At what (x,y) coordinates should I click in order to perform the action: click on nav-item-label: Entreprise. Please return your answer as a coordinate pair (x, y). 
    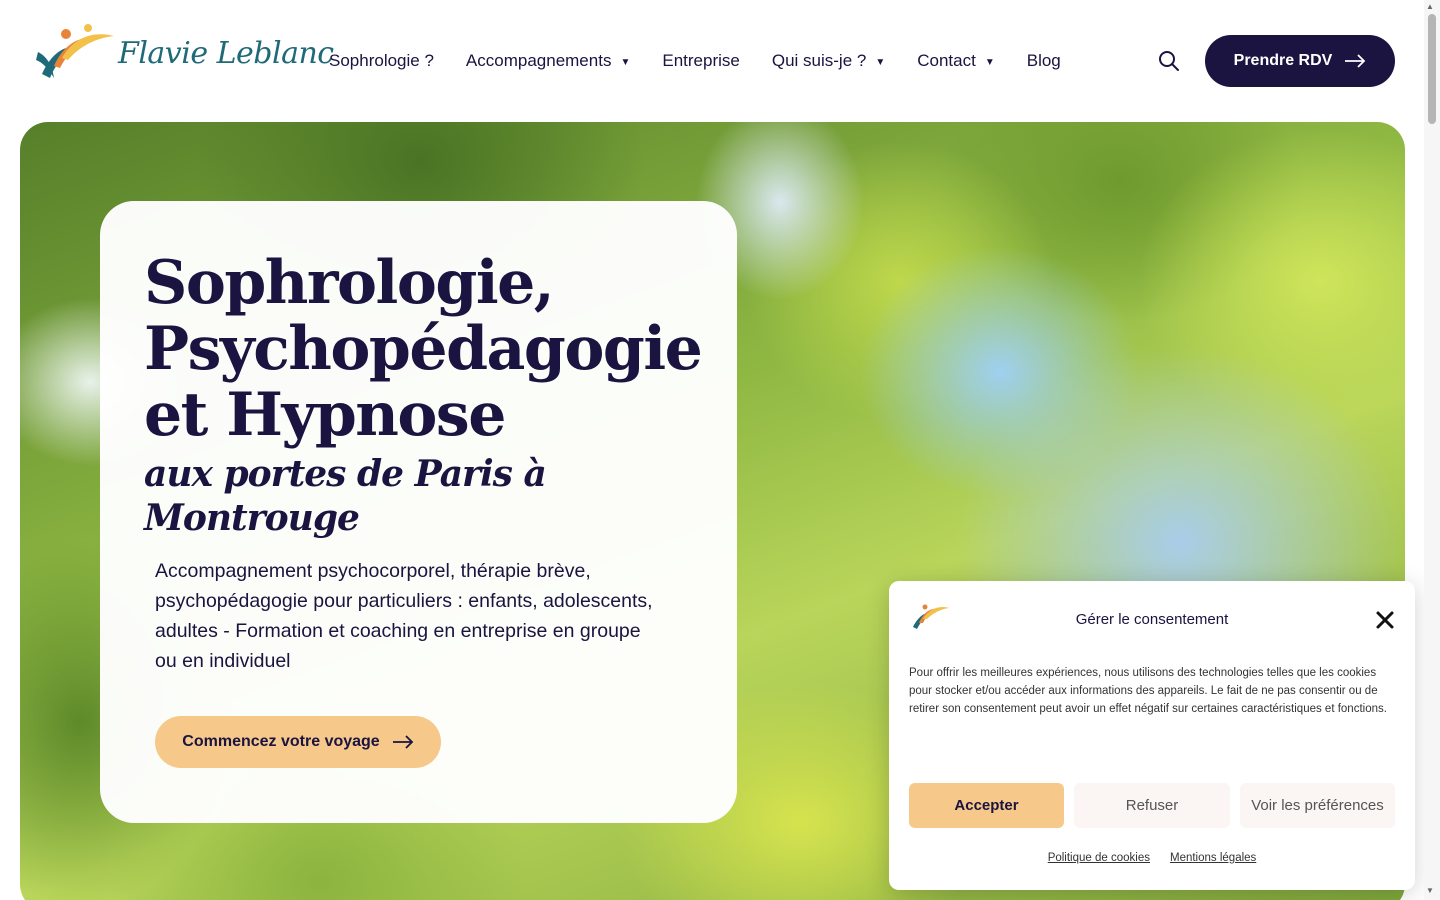
    Looking at the image, I should click on (701, 60).